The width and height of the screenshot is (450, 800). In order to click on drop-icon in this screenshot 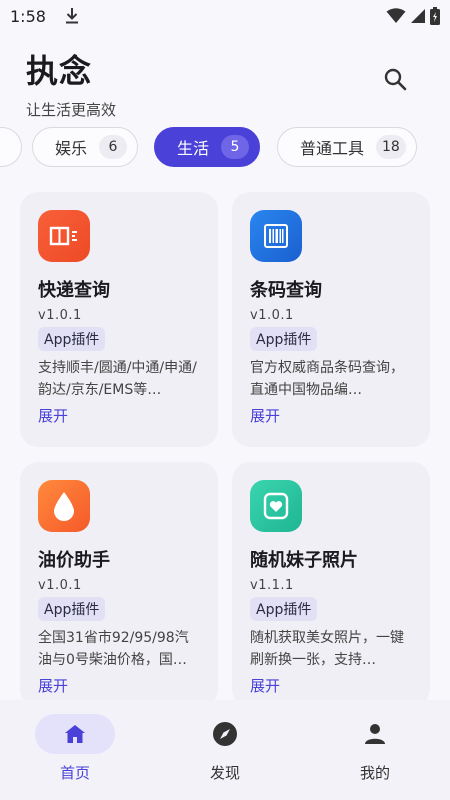, I will do `click(64, 506)`.